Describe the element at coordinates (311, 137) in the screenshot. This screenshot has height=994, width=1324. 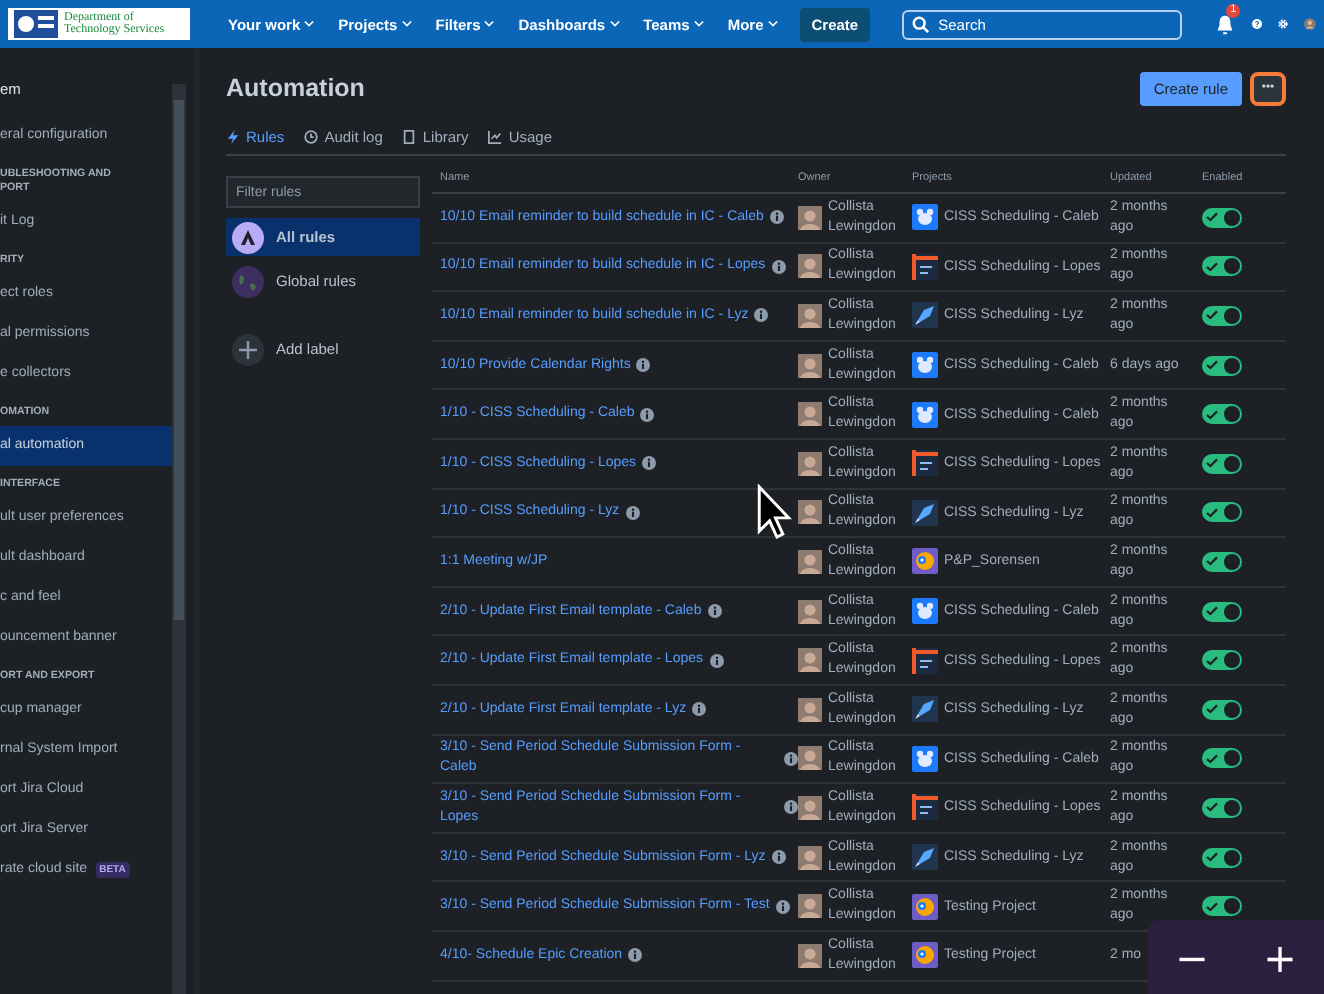
I see `clock-icon` at that location.